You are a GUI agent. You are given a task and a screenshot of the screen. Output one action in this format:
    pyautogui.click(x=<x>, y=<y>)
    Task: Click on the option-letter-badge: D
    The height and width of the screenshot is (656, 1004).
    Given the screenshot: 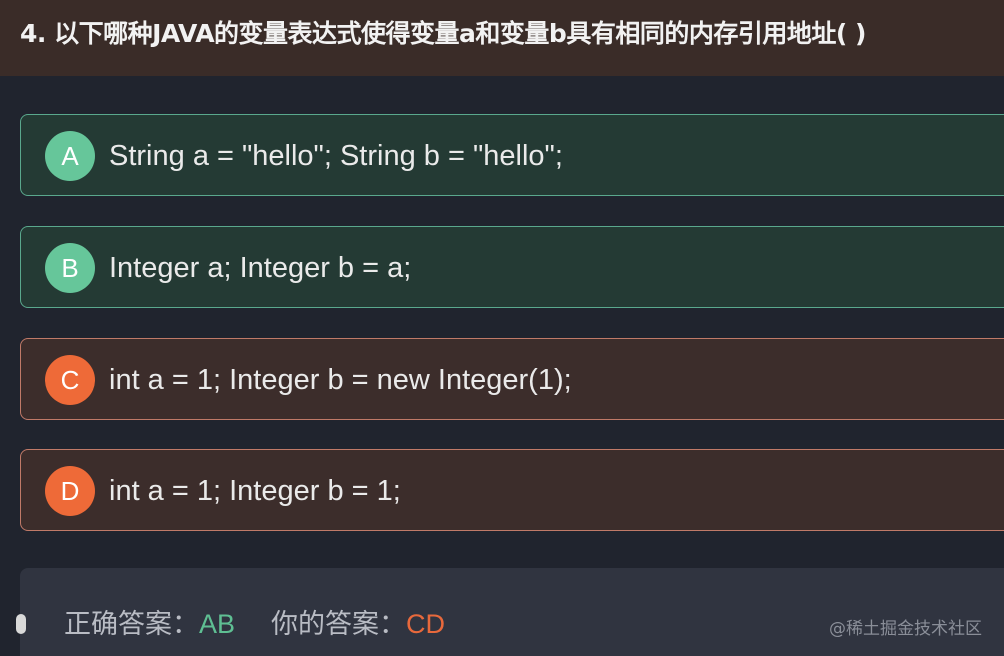 What is the action you would take?
    pyautogui.click(x=70, y=491)
    